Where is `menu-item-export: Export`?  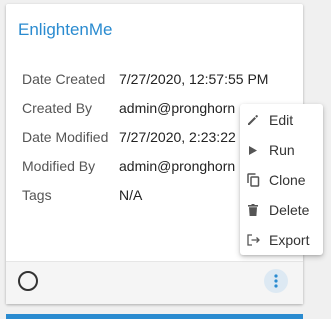 menu-item-export: Export is located at coordinates (281, 240).